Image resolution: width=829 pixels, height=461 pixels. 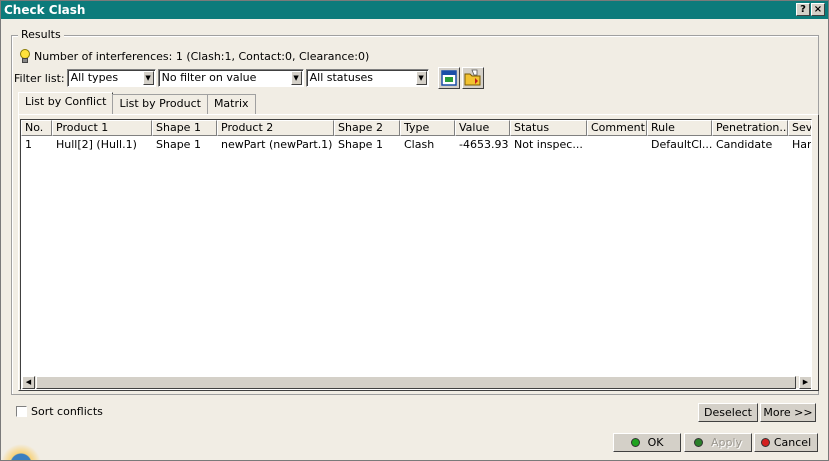 What do you see at coordinates (698, 442) in the screenshot?
I see `apply-dot-icon` at bounding box center [698, 442].